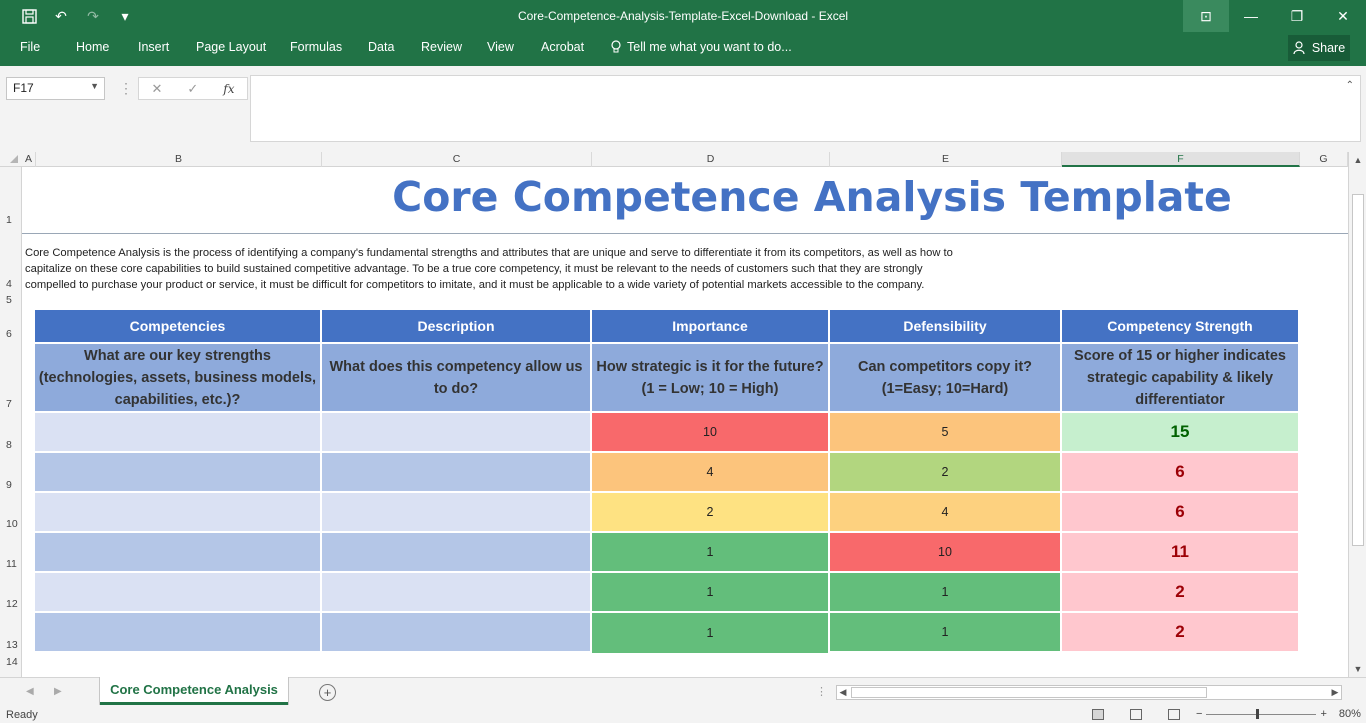 Image resolution: width=1366 pixels, height=723 pixels. Describe the element at coordinates (1357, 669) in the screenshot. I see `scroll-down-icon: ▼` at that location.